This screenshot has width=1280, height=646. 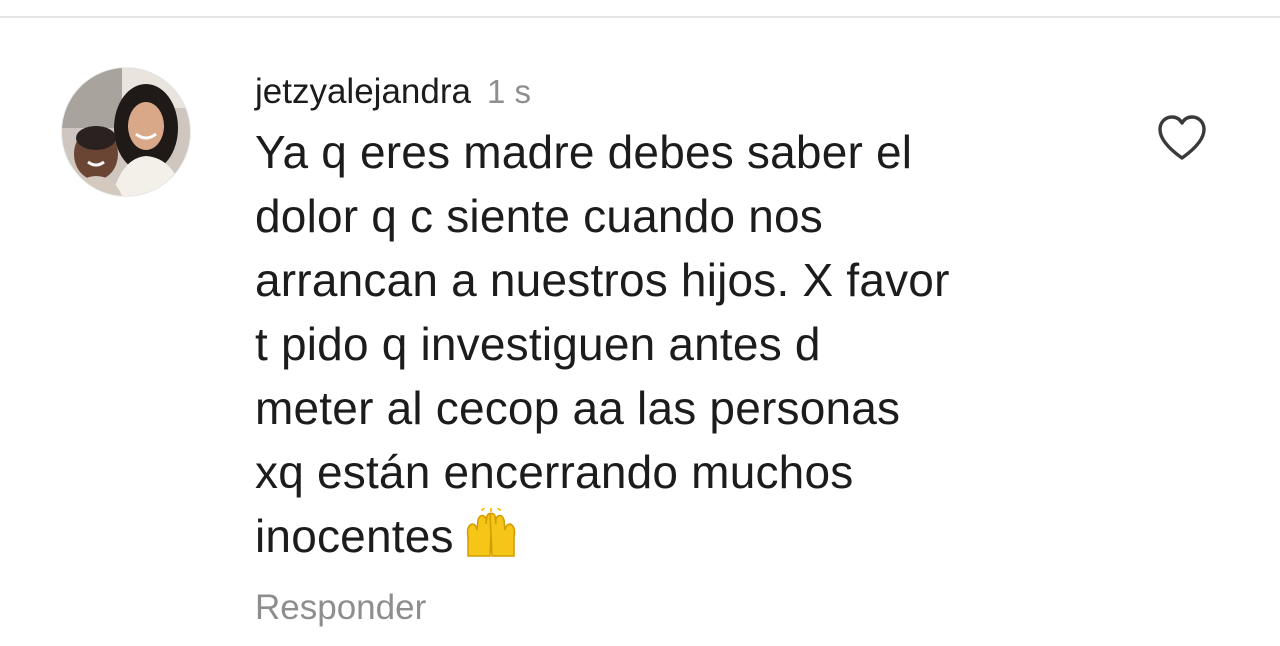 I want to click on heart-outline-icon, so click(x=1182, y=137).